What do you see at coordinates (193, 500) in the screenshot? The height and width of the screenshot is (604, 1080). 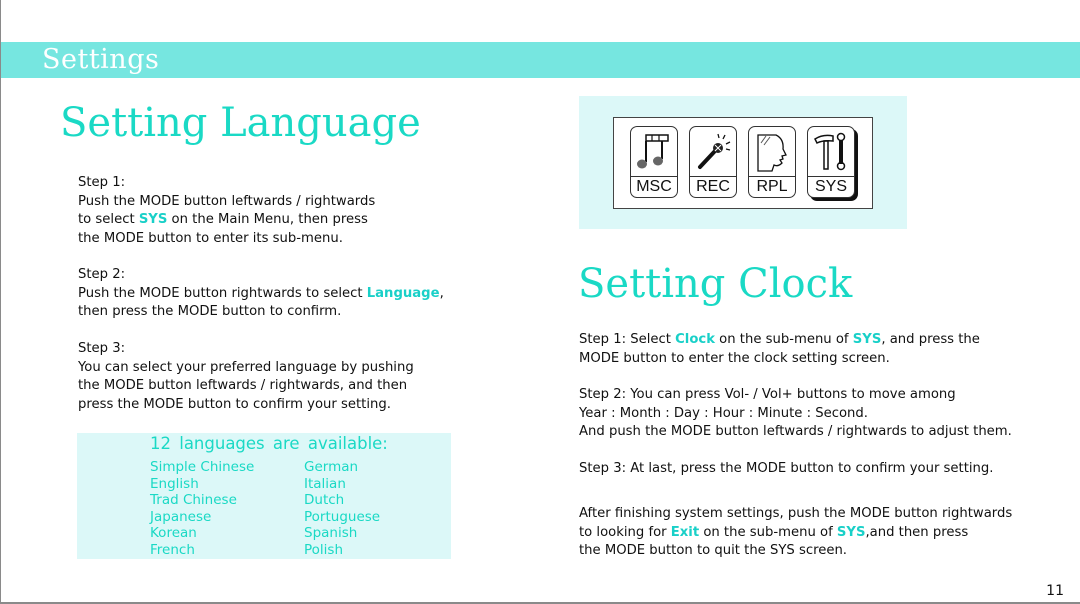 I see `language-item: Trad Chinese` at bounding box center [193, 500].